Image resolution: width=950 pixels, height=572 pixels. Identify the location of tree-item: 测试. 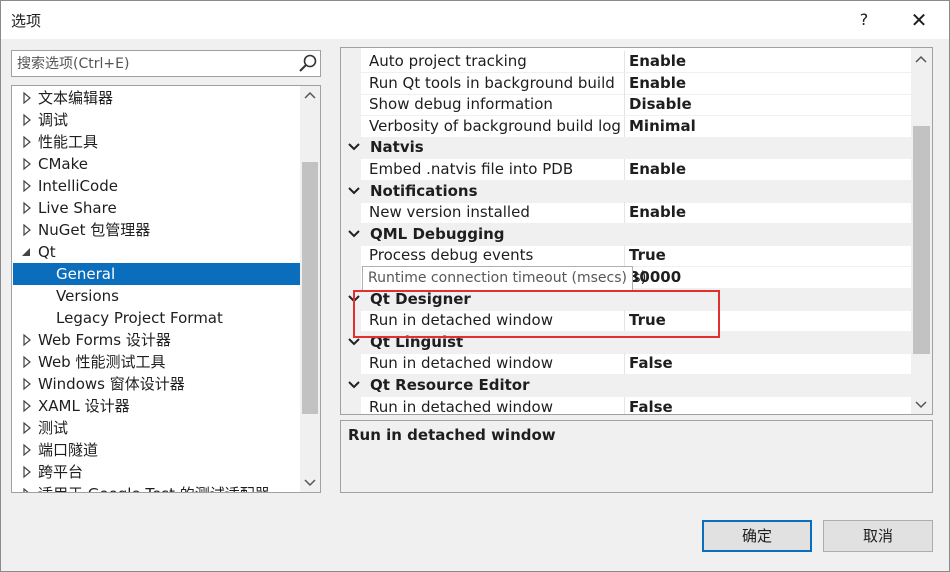
(156, 428).